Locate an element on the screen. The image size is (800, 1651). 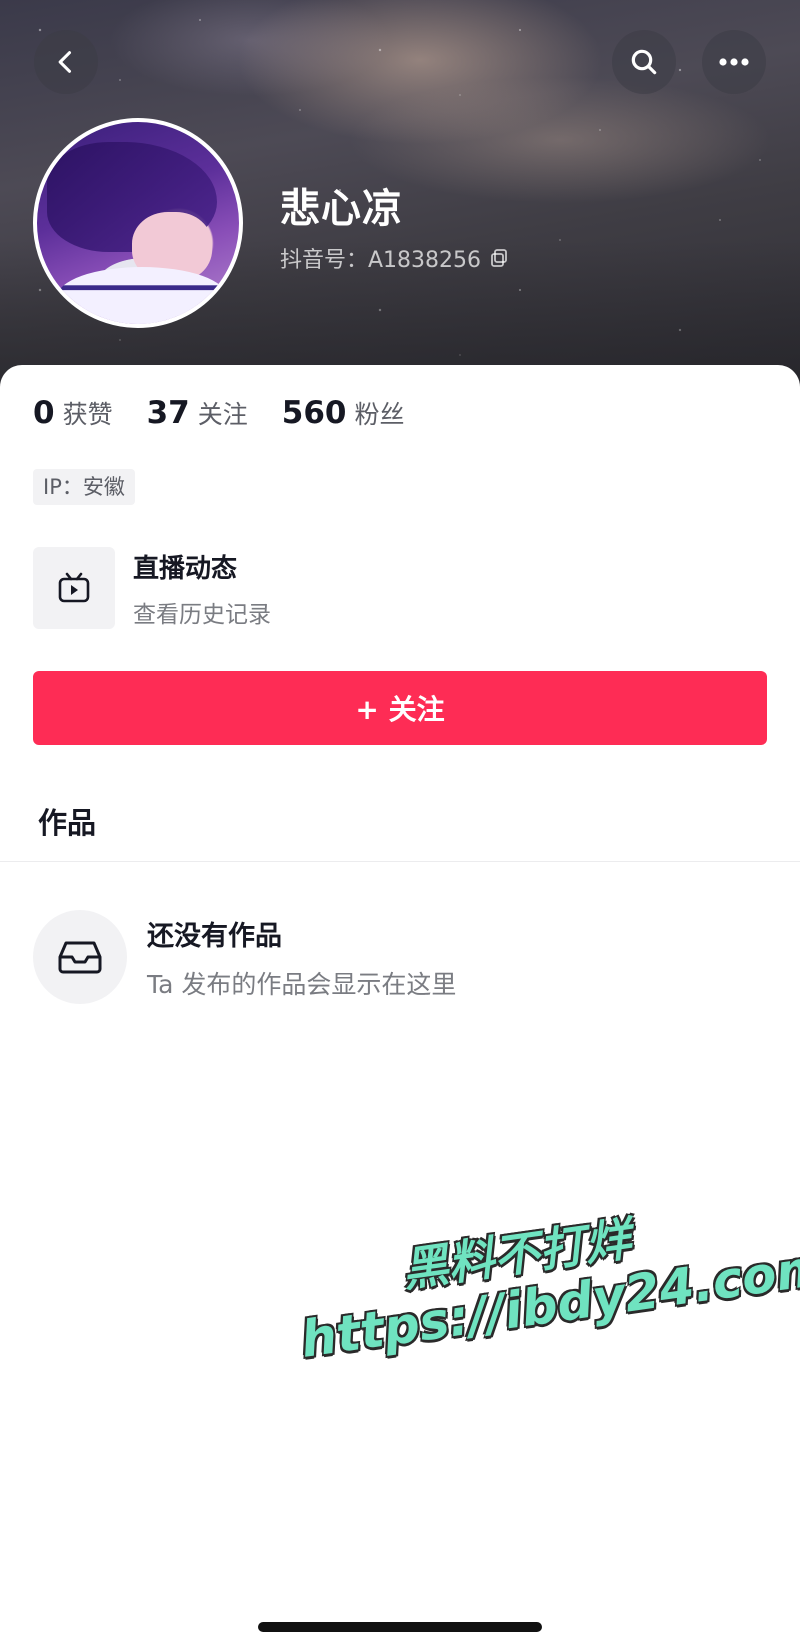
douyin-id-text: 抖音号：A1838256 is located at coordinates (381, 260).